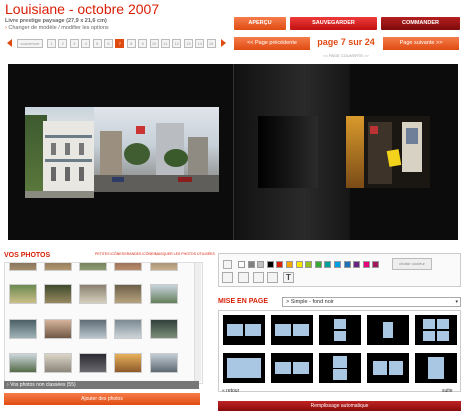 This screenshot has height=418, width=465. What do you see at coordinates (56, 21) in the screenshot?
I see `book-format: Livre prestige paysage (27,9 x 21,6 cm)` at bounding box center [56, 21].